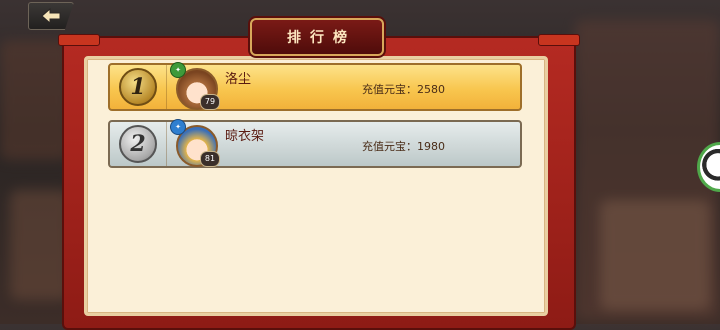 The height and width of the screenshot is (330, 720). I want to click on rank-number: 2, so click(138, 144).